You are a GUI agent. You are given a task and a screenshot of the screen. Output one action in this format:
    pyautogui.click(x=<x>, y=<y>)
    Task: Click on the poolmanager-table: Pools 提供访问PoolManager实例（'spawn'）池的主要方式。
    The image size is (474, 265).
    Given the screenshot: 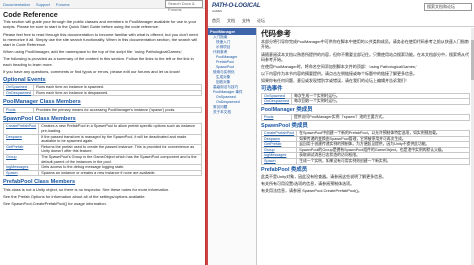 What is the action you would take?
    pyautogui.click(x=365, y=117)
    